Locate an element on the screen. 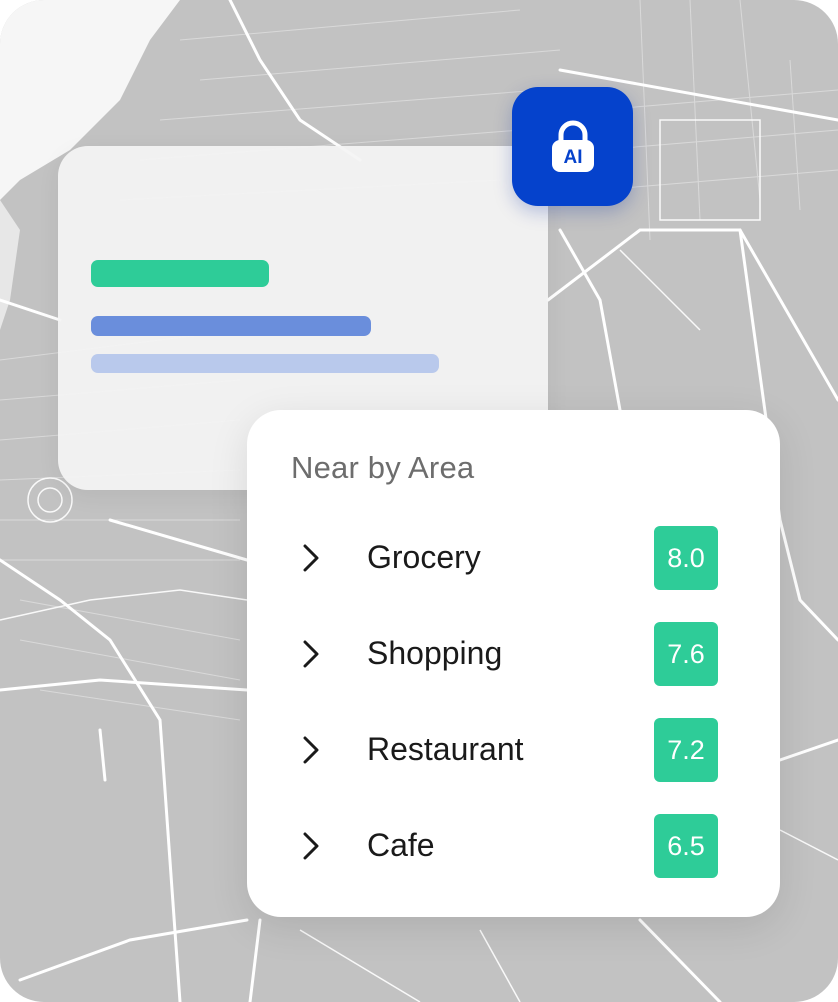  score-badge: 8.0 is located at coordinates (686, 558).